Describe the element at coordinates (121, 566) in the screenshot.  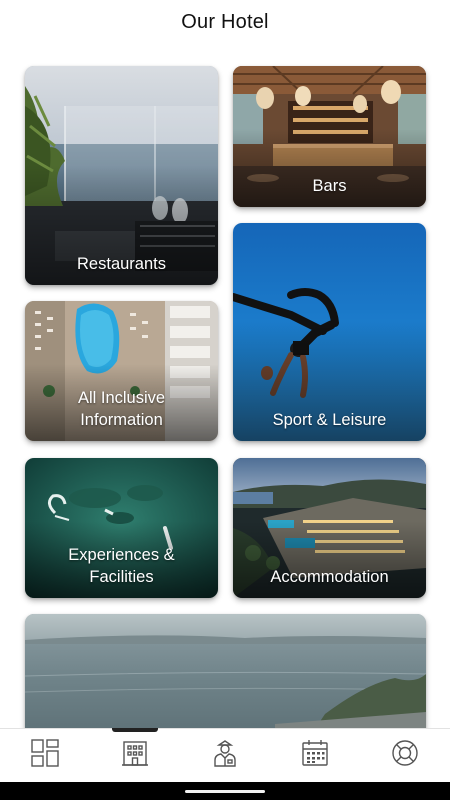
I see `card-label-experiences: Experiences & Facilities` at that location.